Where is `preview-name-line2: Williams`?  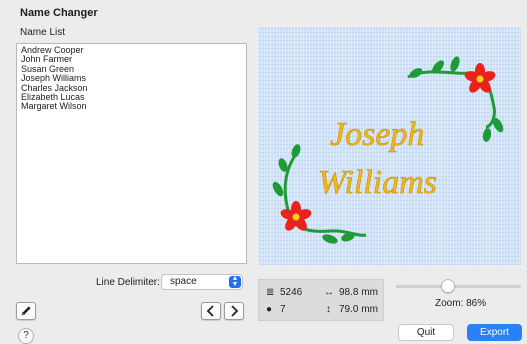
preview-name-line2: Williams is located at coordinates (377, 182).